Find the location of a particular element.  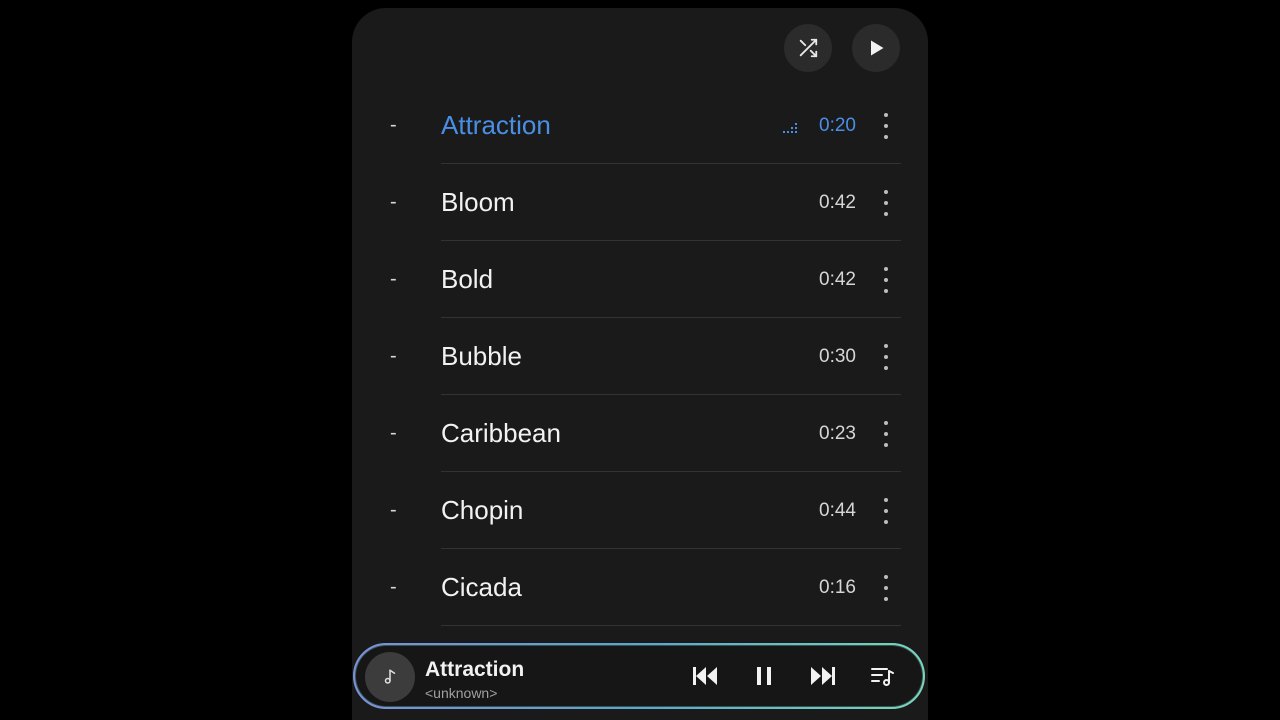

now-playing-equalizer-icon is located at coordinates (790, 128).